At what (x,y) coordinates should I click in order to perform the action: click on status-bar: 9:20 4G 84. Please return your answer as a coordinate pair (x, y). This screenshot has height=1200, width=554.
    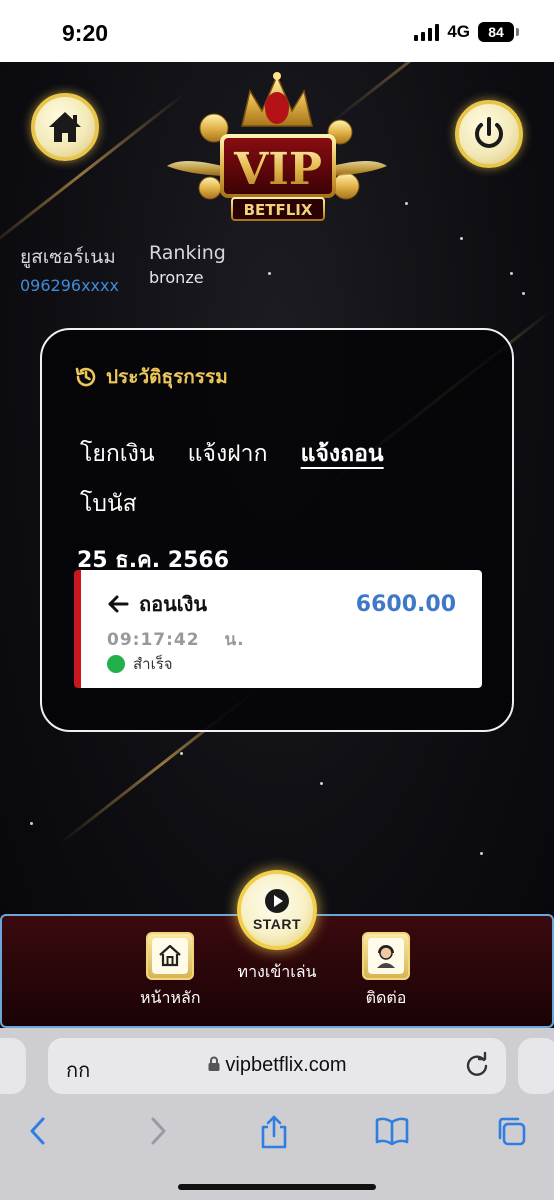
    Looking at the image, I should click on (277, 31).